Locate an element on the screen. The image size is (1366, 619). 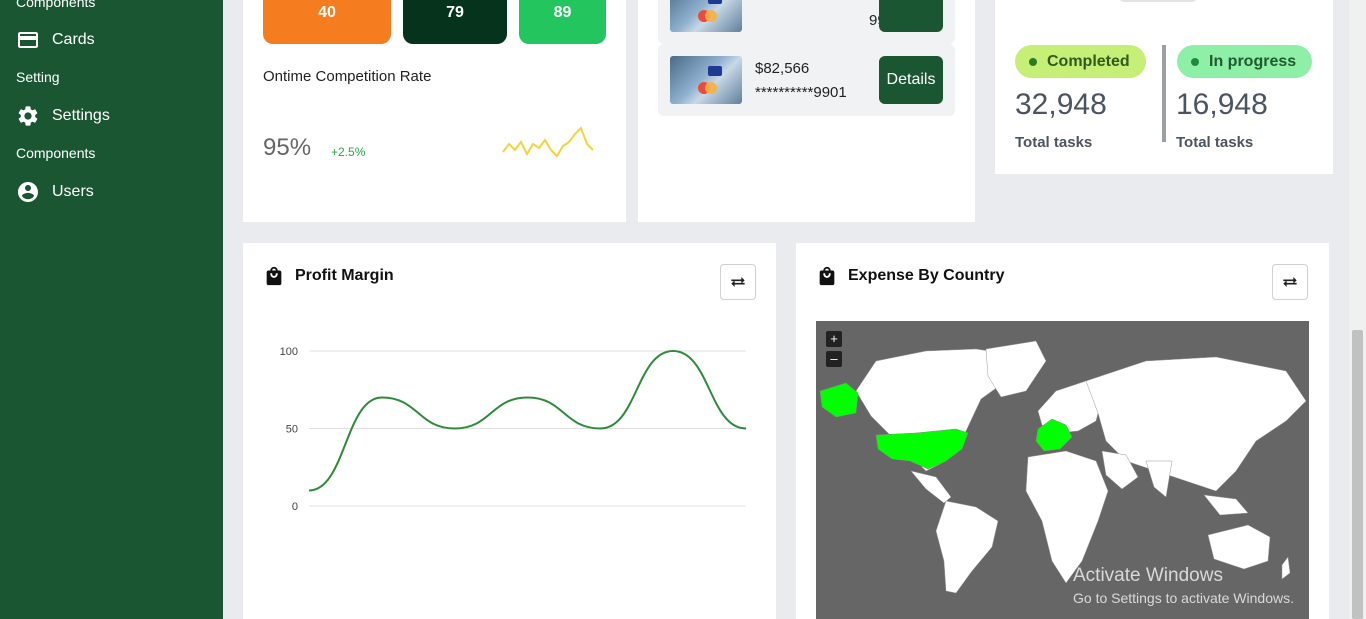
list-item: 9901 is located at coordinates (806, 22).